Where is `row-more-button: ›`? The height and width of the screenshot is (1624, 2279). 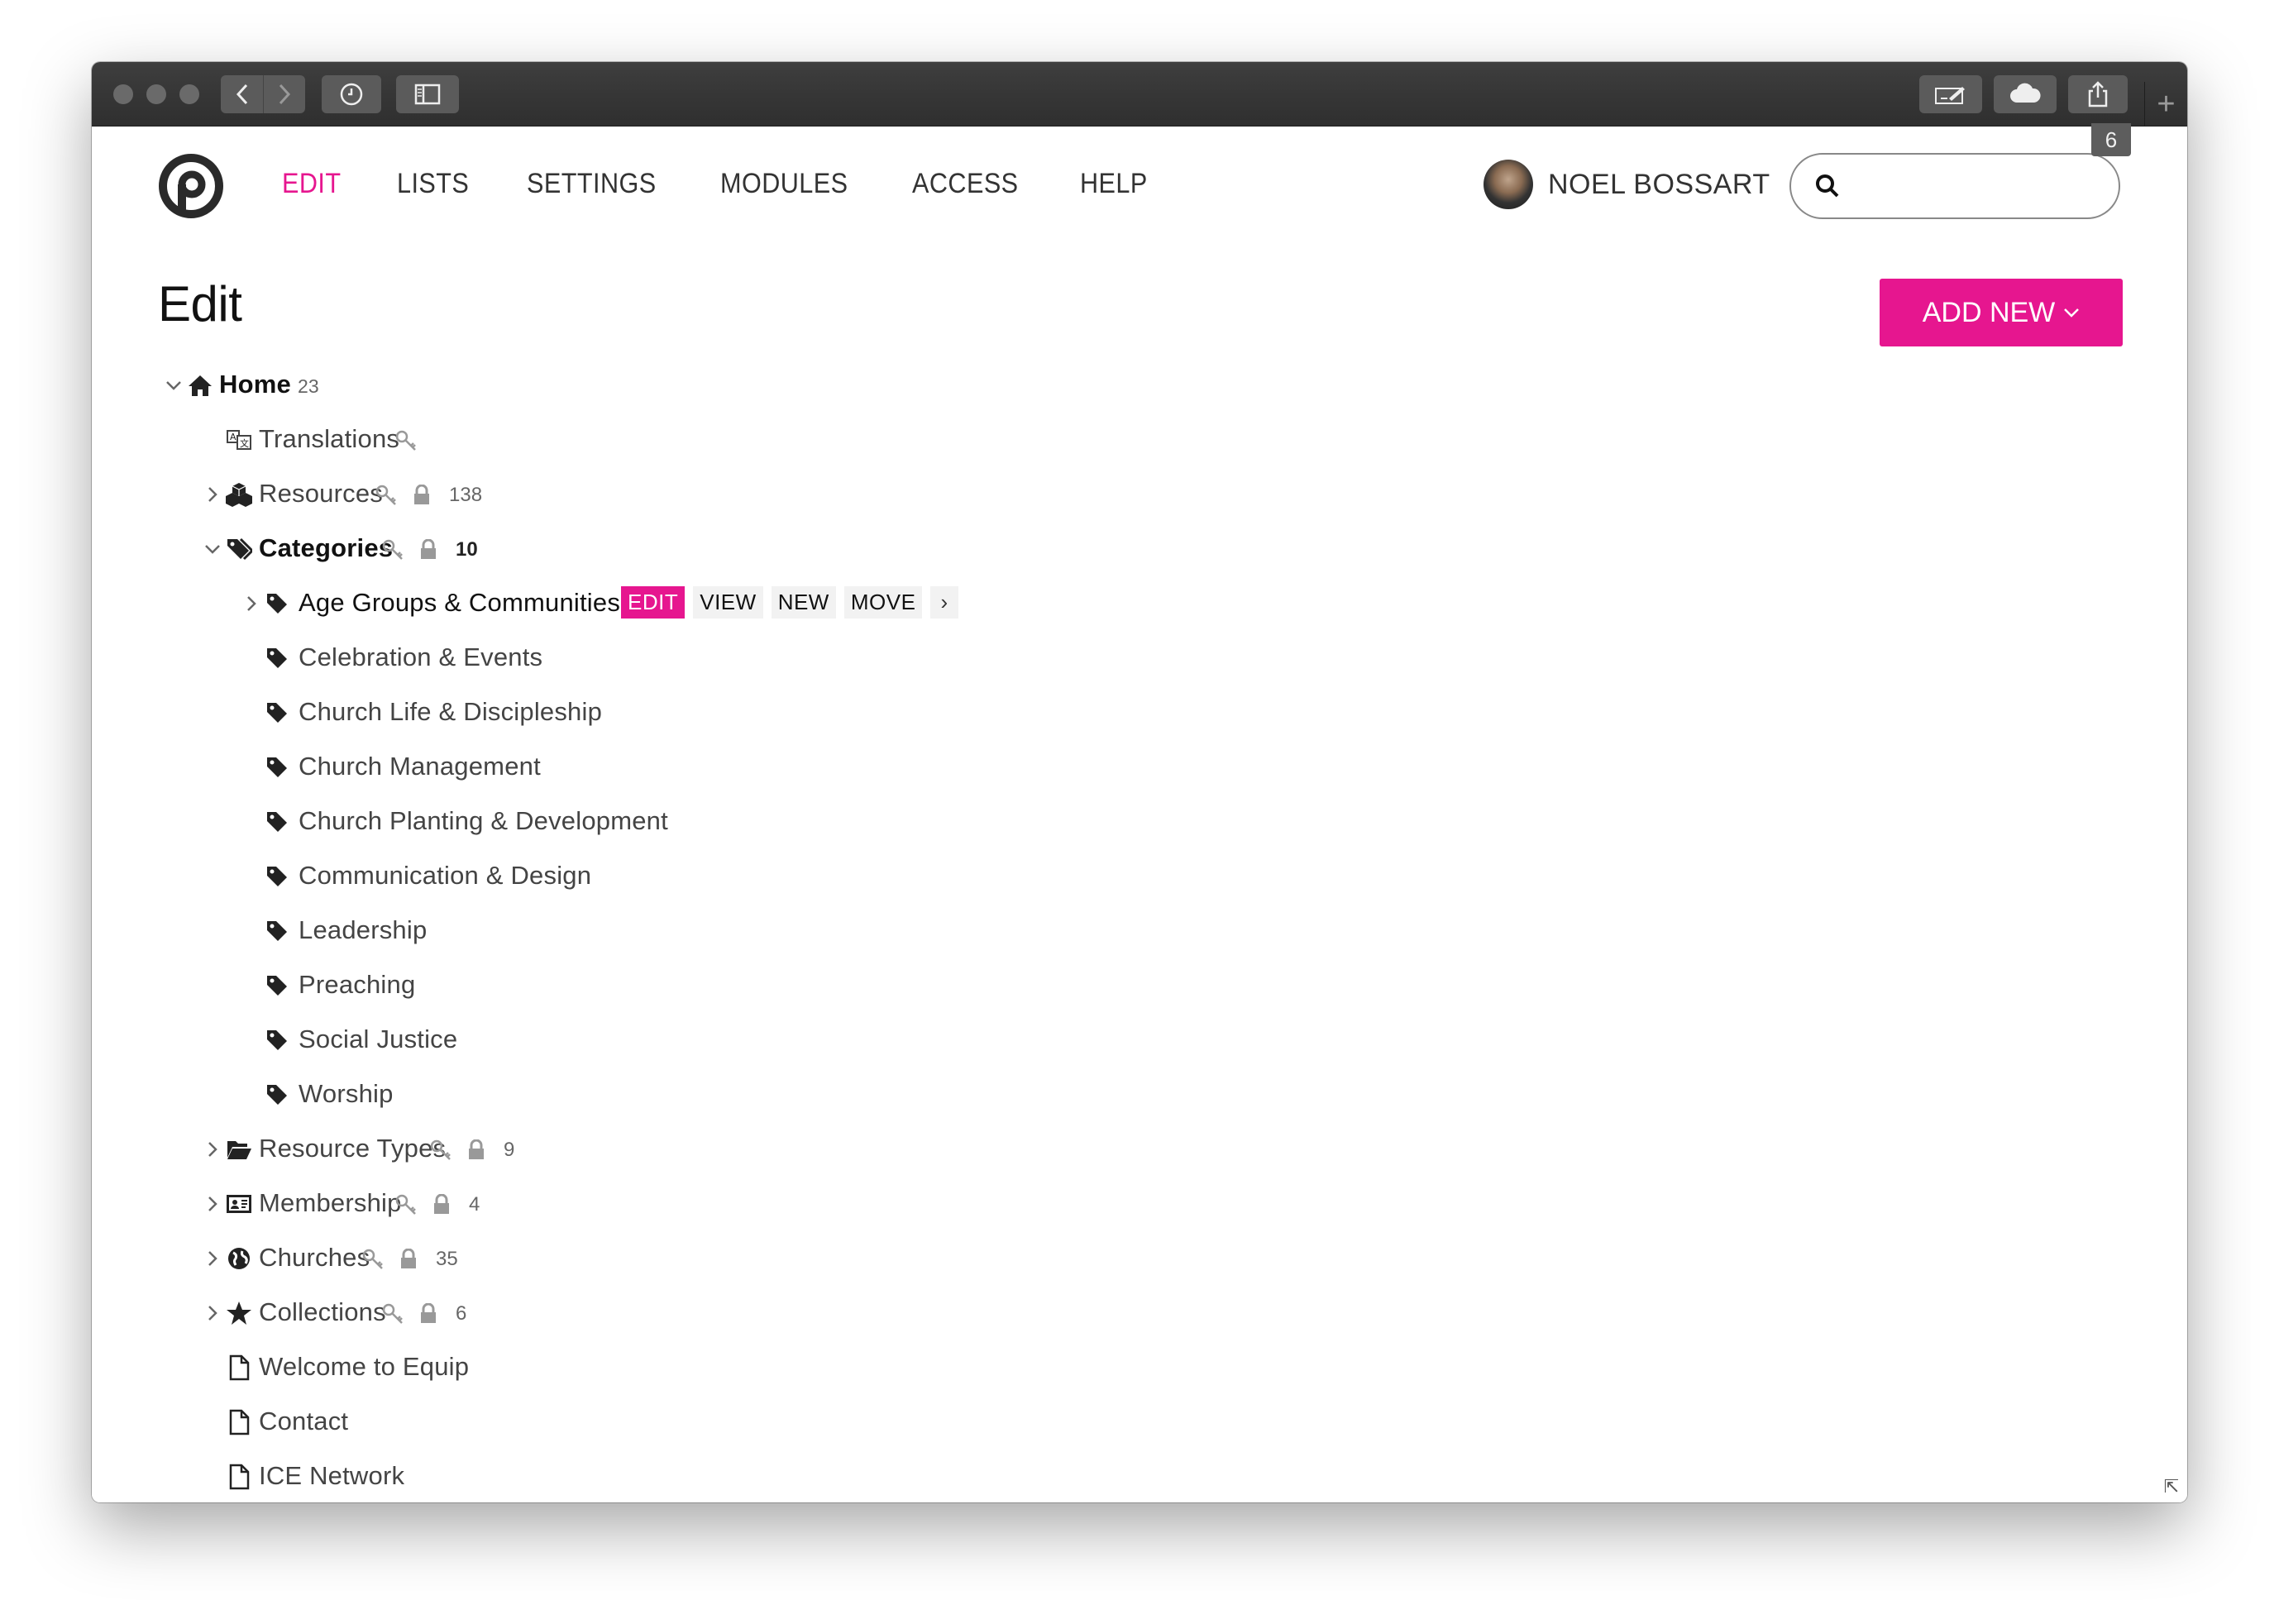
row-more-button: › is located at coordinates (944, 602).